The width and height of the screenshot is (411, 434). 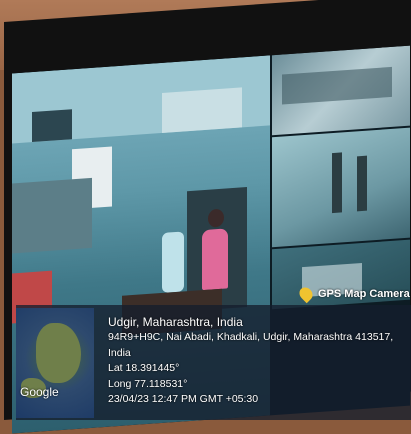 I want to click on map-pin-icon, so click(x=306, y=294).